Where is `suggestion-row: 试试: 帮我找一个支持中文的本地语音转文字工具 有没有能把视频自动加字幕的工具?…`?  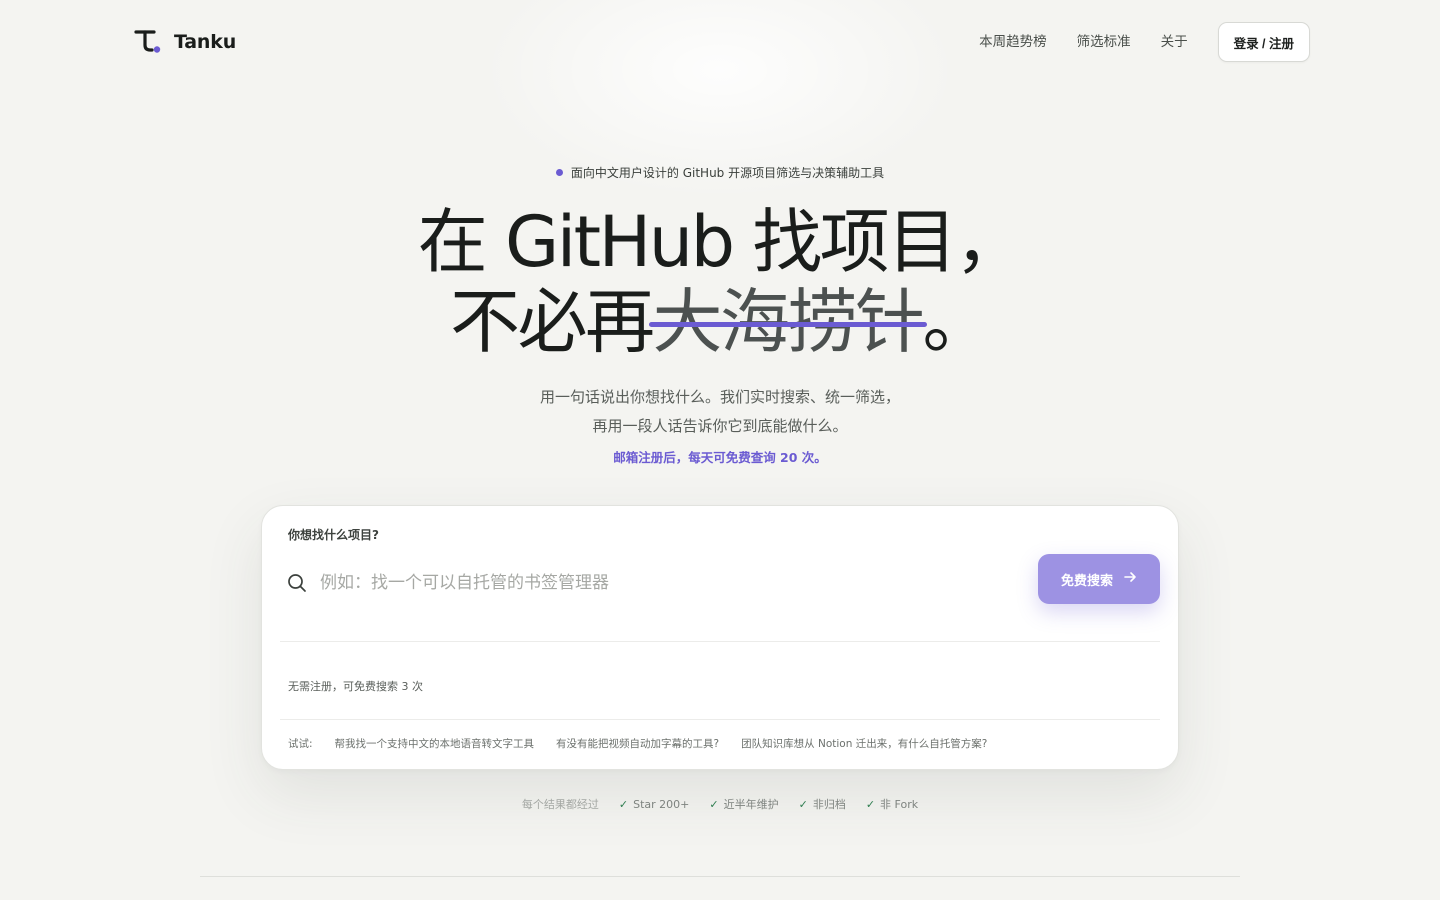 suggestion-row: 试试: 帮我找一个支持中文的本地语音转文字工具 有没有能把视频自动加字幕的工具?… is located at coordinates (648, 743).